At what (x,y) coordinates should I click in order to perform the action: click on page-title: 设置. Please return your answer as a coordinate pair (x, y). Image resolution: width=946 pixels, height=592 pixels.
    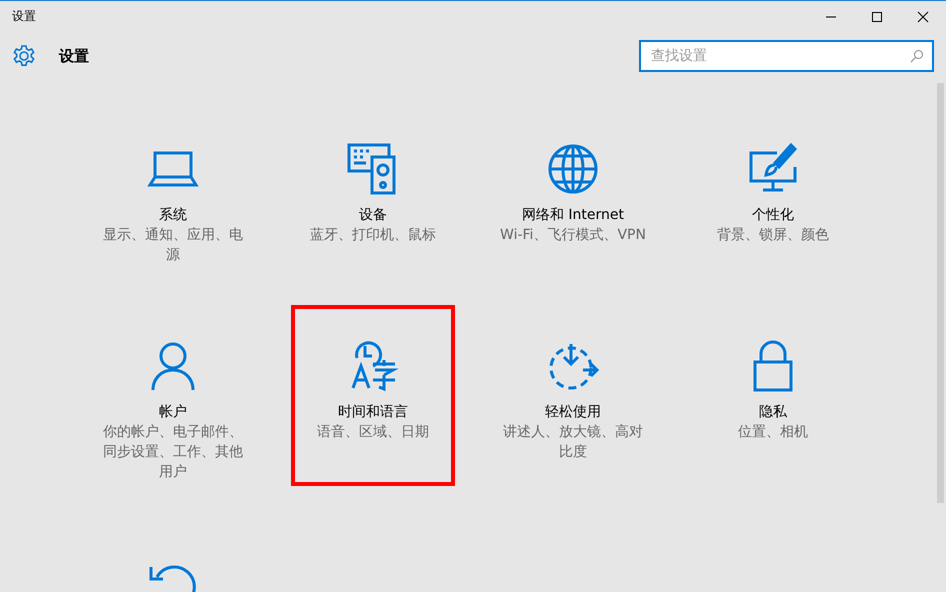
    Looking at the image, I should click on (74, 56).